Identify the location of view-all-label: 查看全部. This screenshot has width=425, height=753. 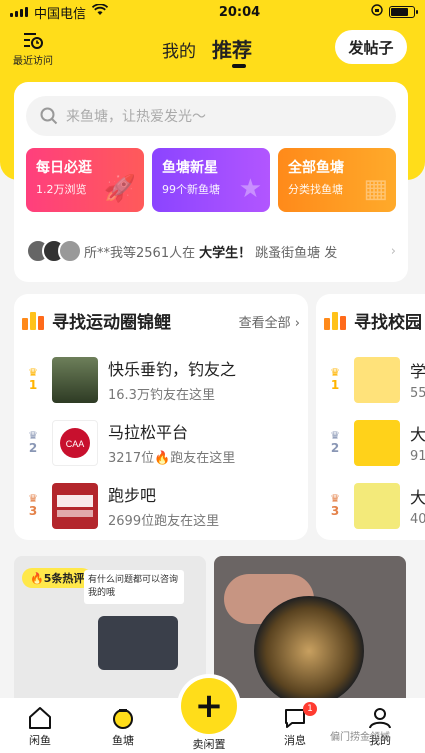
(264, 323).